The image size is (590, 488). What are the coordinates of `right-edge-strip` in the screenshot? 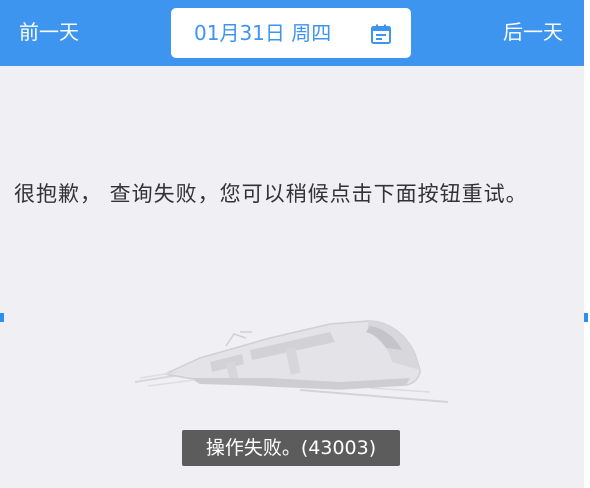 It's located at (587, 244).